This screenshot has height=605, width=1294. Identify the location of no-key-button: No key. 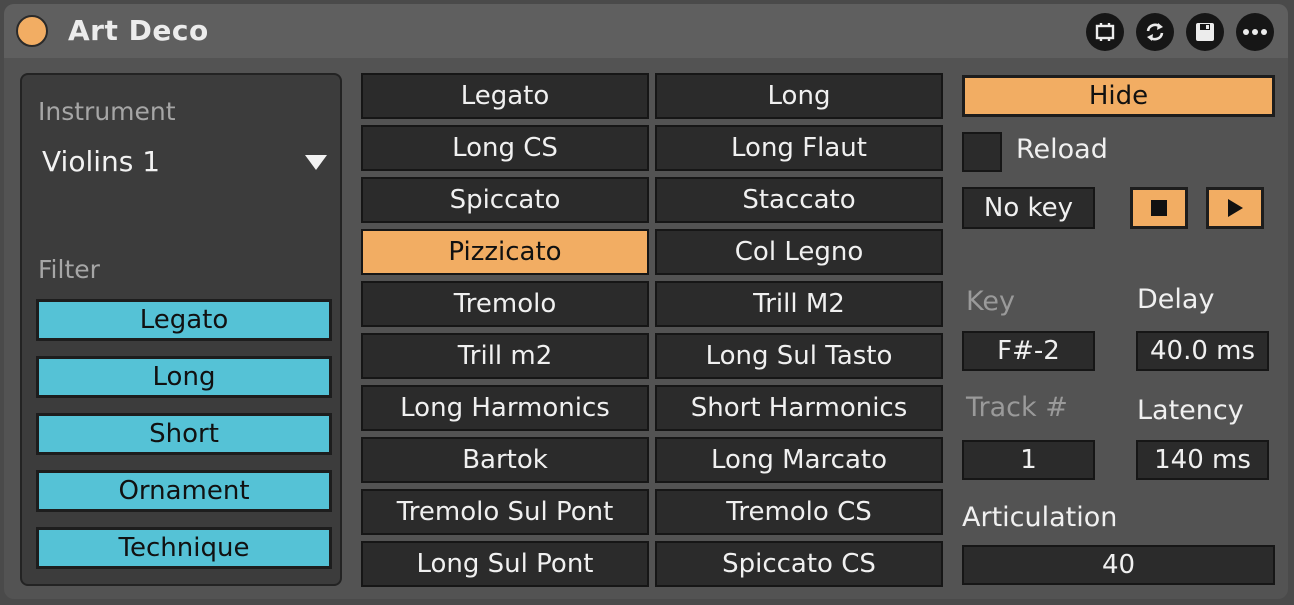
(1028, 208).